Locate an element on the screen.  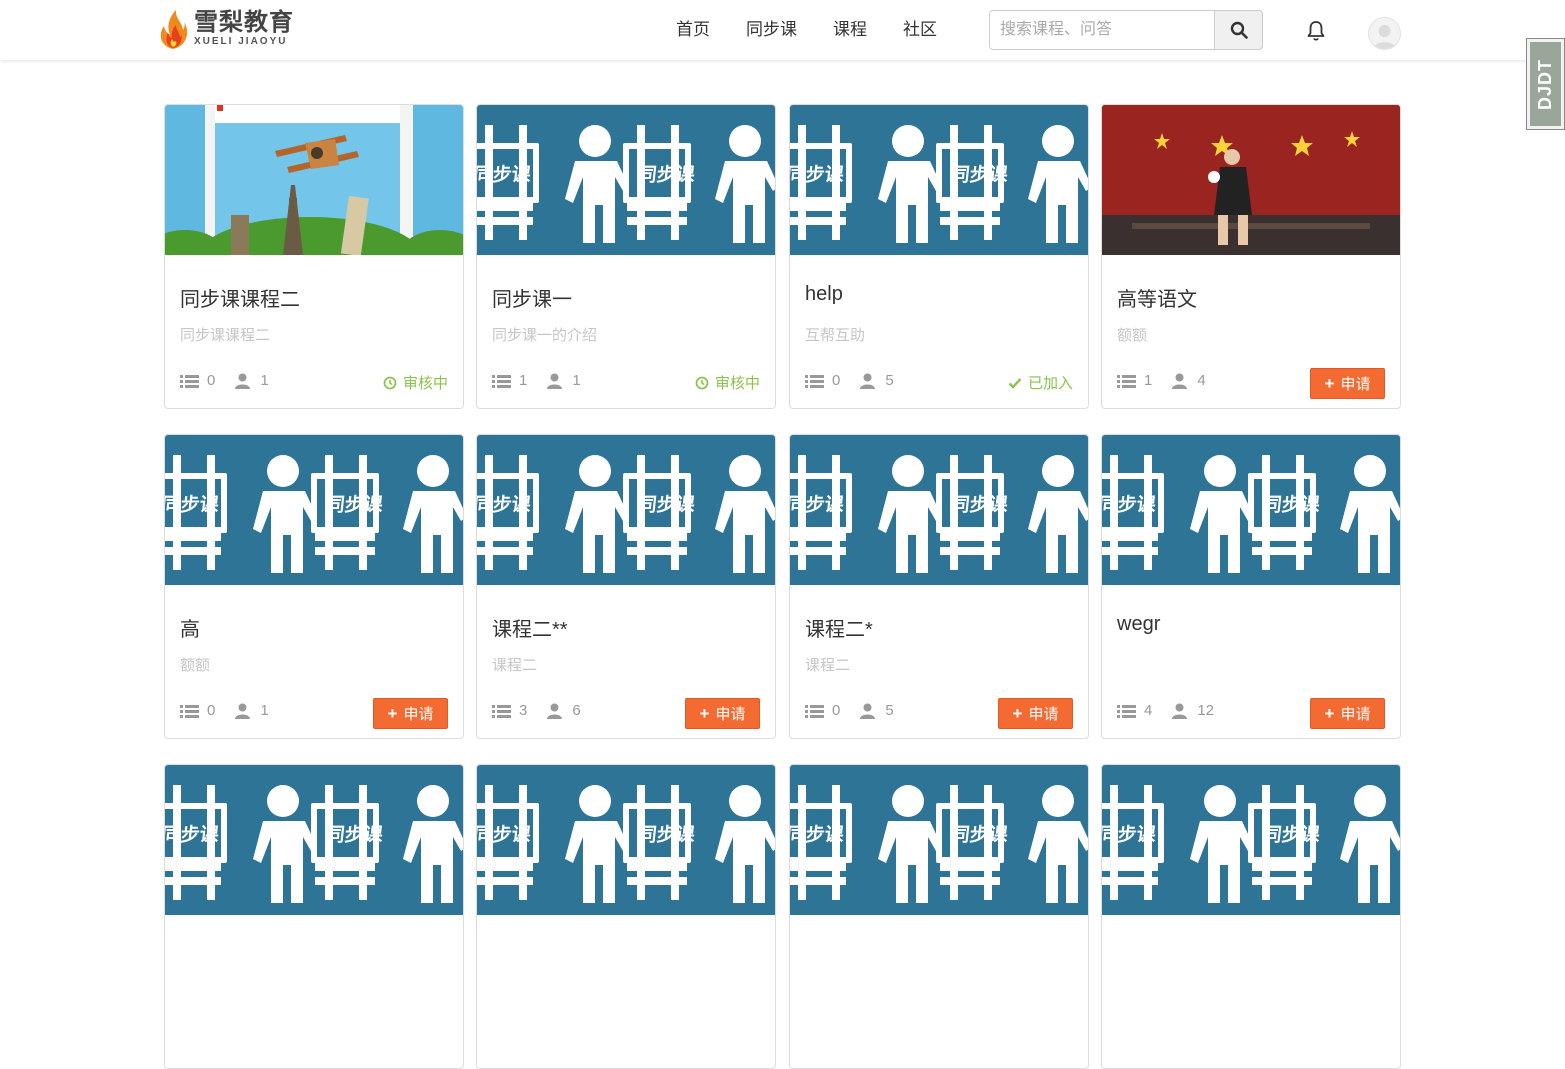
course-card: 高等语文 额额 1 4 + 申请 is located at coordinates (1251, 256).